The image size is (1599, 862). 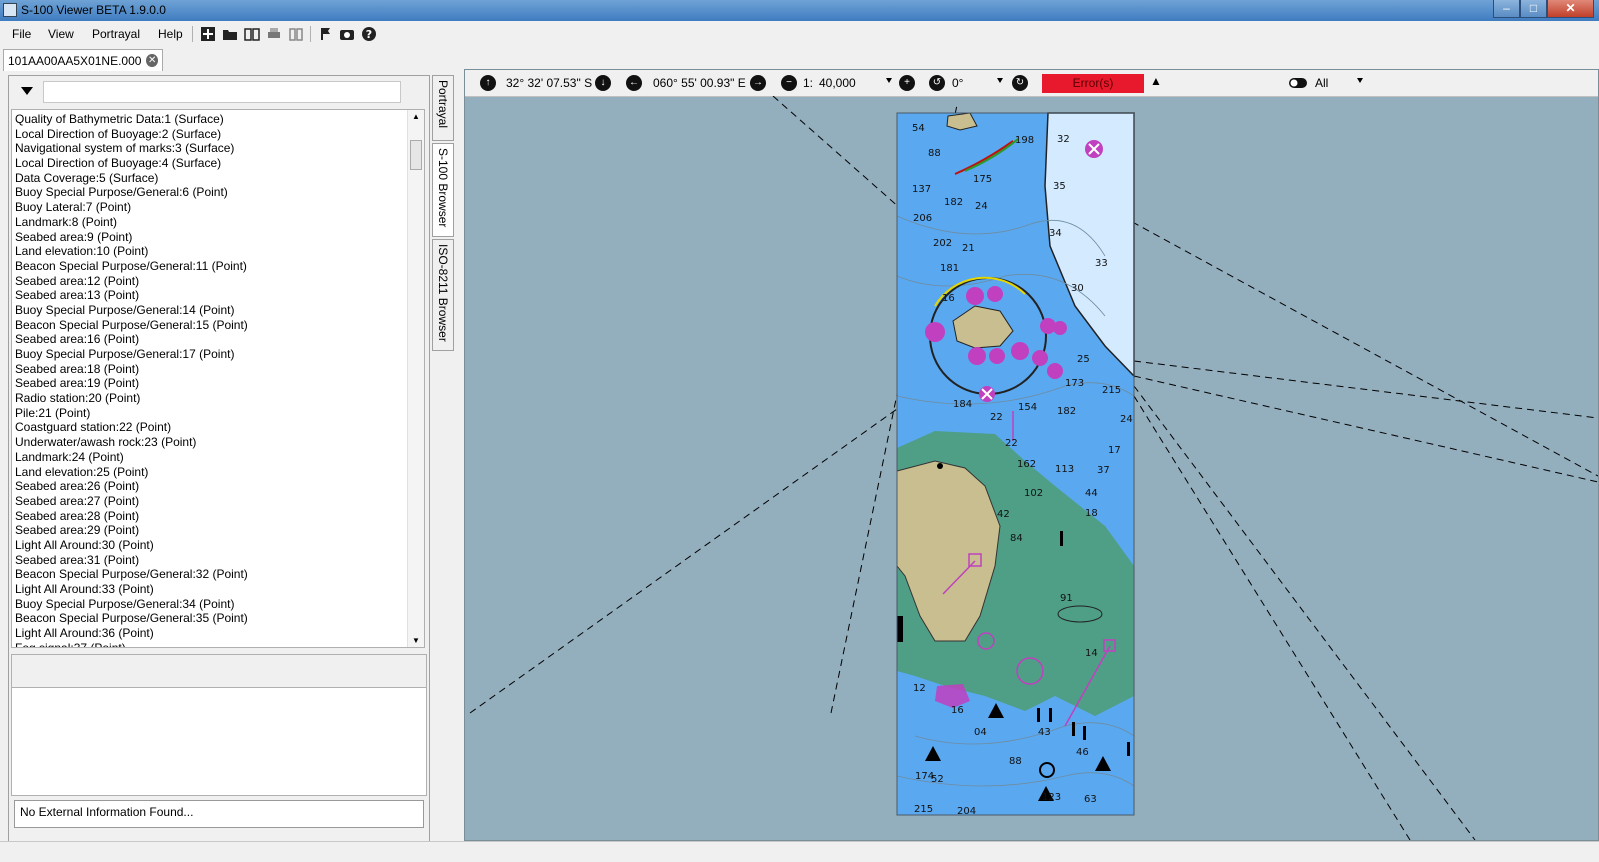 I want to click on list-item: Seabed area:28 (Point), so click(x=219, y=516).